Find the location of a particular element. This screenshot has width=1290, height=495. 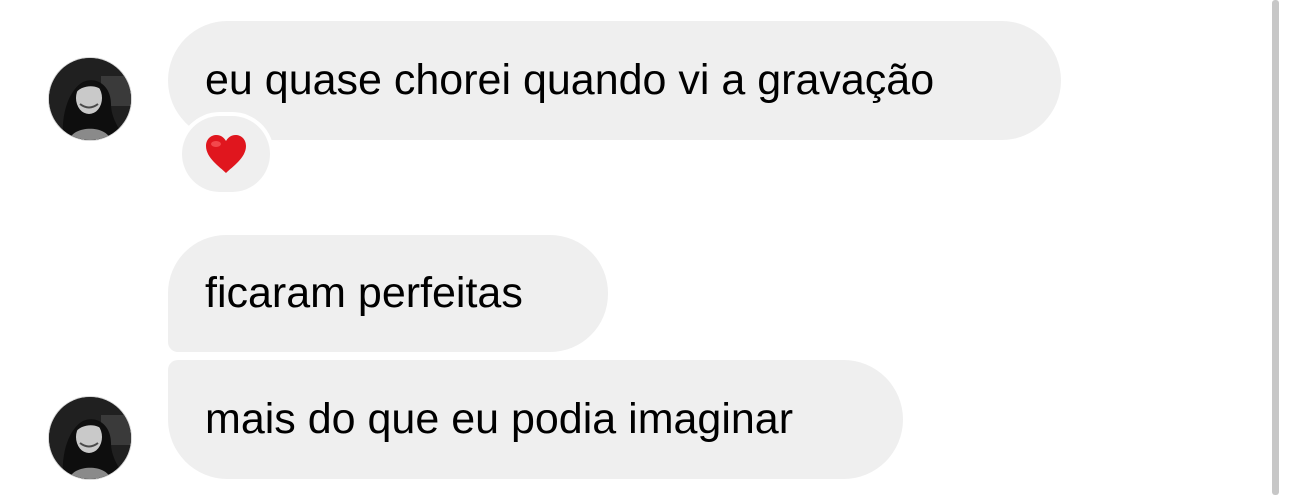

message-bubble: ficaram perfeitas is located at coordinates (388, 293).